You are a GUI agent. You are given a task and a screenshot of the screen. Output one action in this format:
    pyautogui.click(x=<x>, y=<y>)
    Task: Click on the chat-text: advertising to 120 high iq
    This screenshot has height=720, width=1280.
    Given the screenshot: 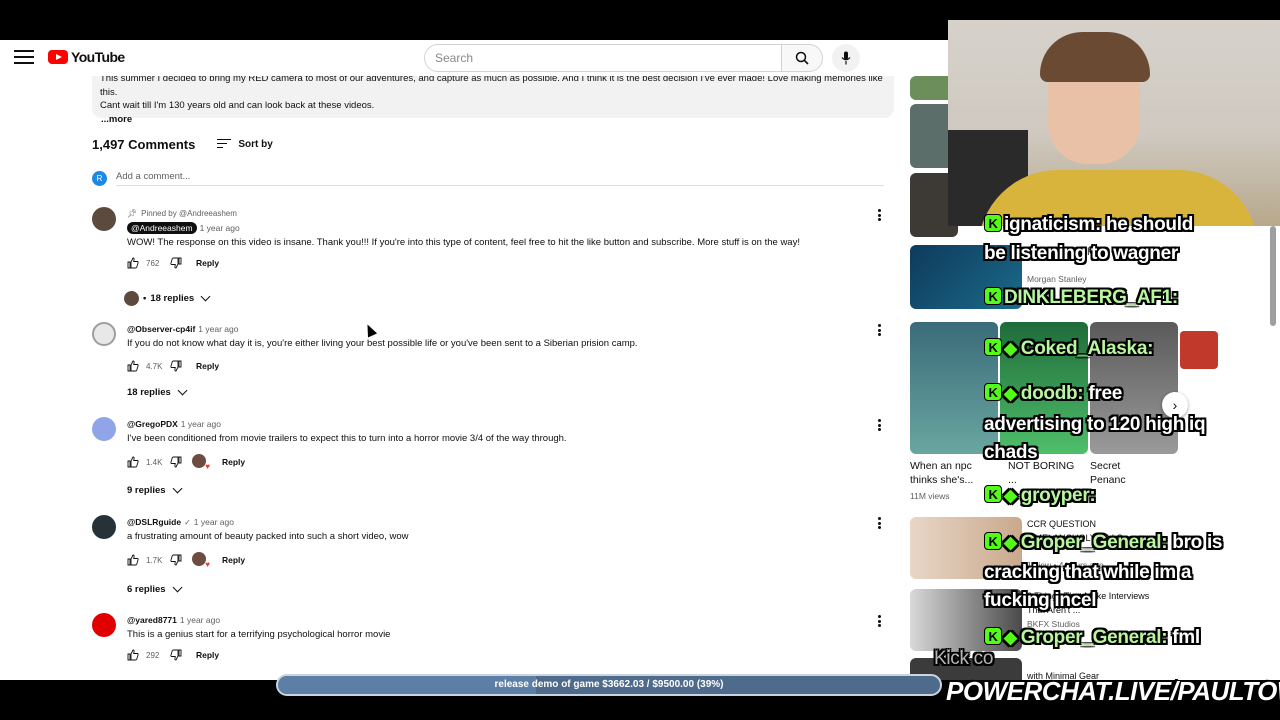 What is the action you would take?
    pyautogui.click(x=1095, y=424)
    